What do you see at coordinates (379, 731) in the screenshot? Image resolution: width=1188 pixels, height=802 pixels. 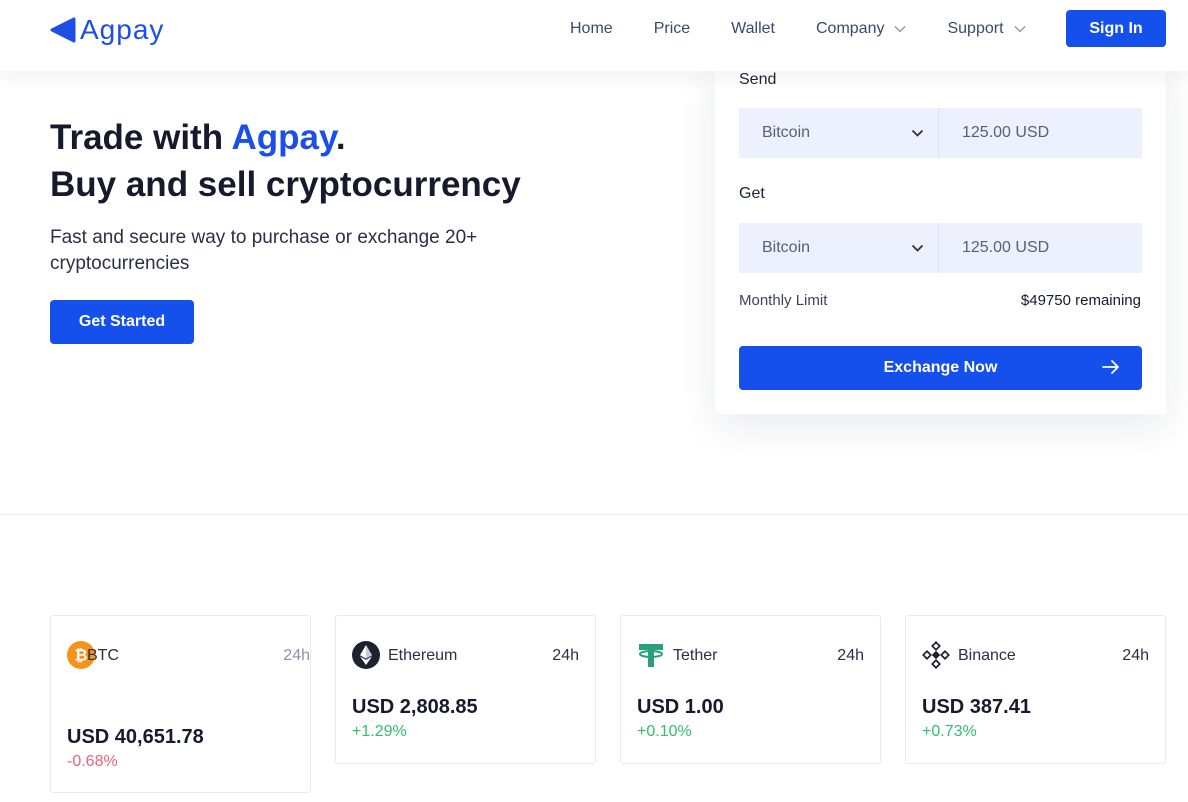 I see `ticker-change: +1.29%` at bounding box center [379, 731].